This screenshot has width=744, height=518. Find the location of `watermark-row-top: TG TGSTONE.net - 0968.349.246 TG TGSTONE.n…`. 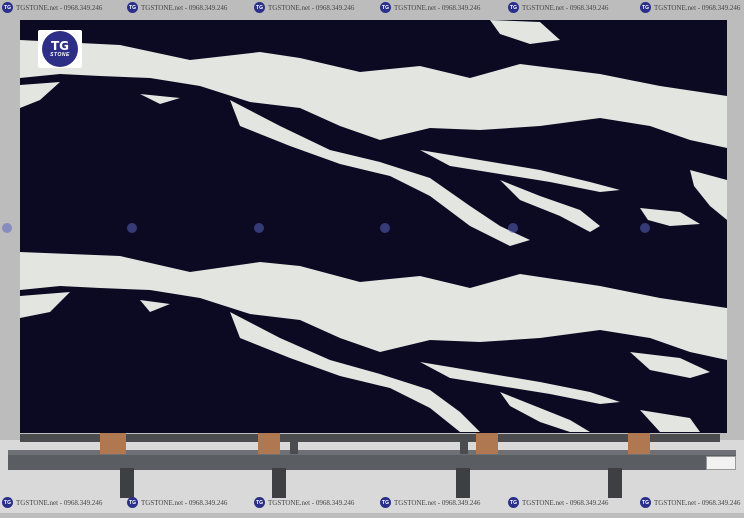

watermark-row-top: TG TGSTONE.net - 0968.349.246 TG TGSTONE.n… is located at coordinates (372, 9).